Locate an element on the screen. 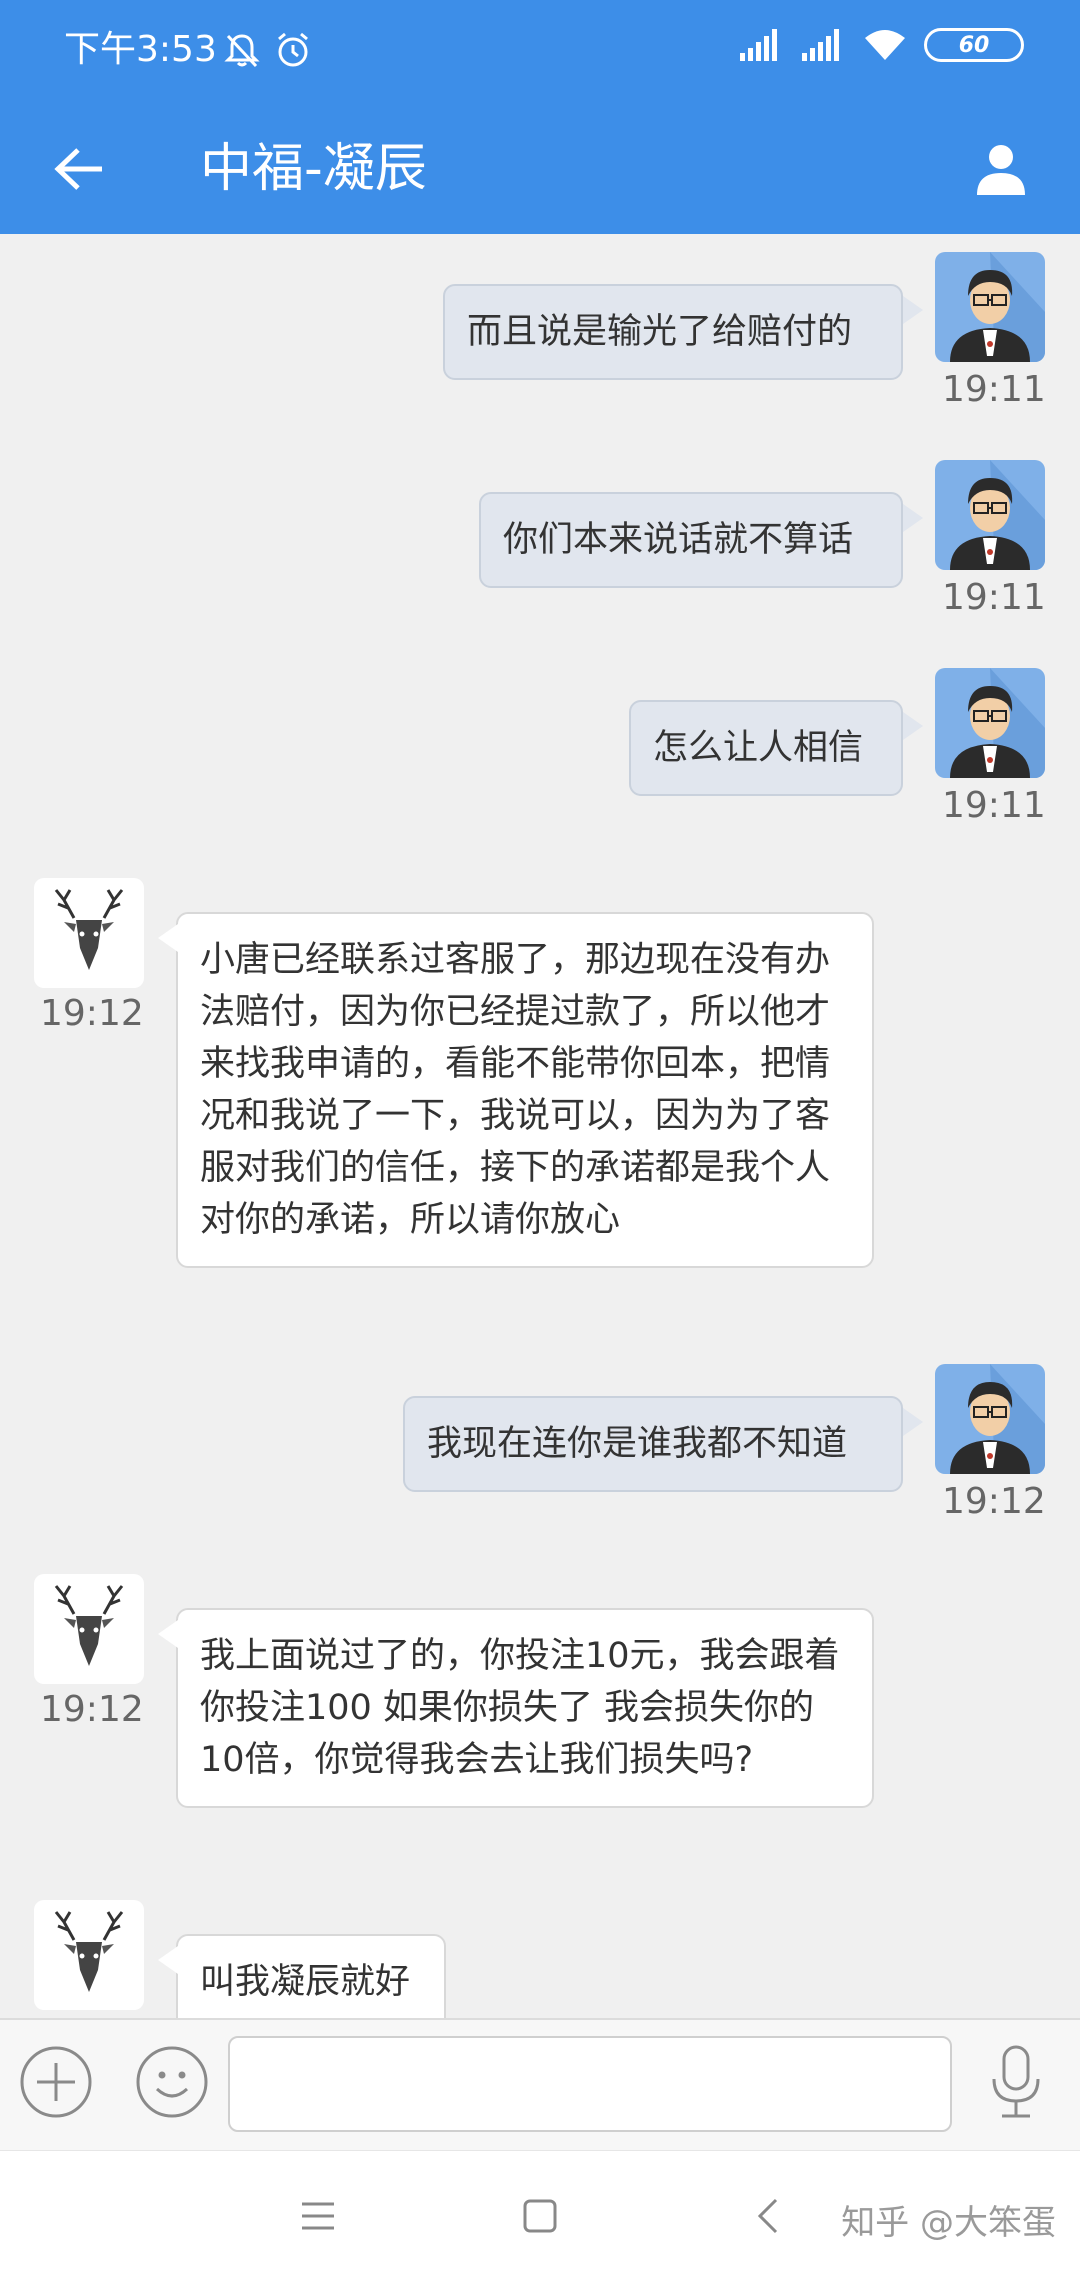 The height and width of the screenshot is (2281, 1080). system-nav-bar: 知乎 @大笨蛋 is located at coordinates (540, 2215).